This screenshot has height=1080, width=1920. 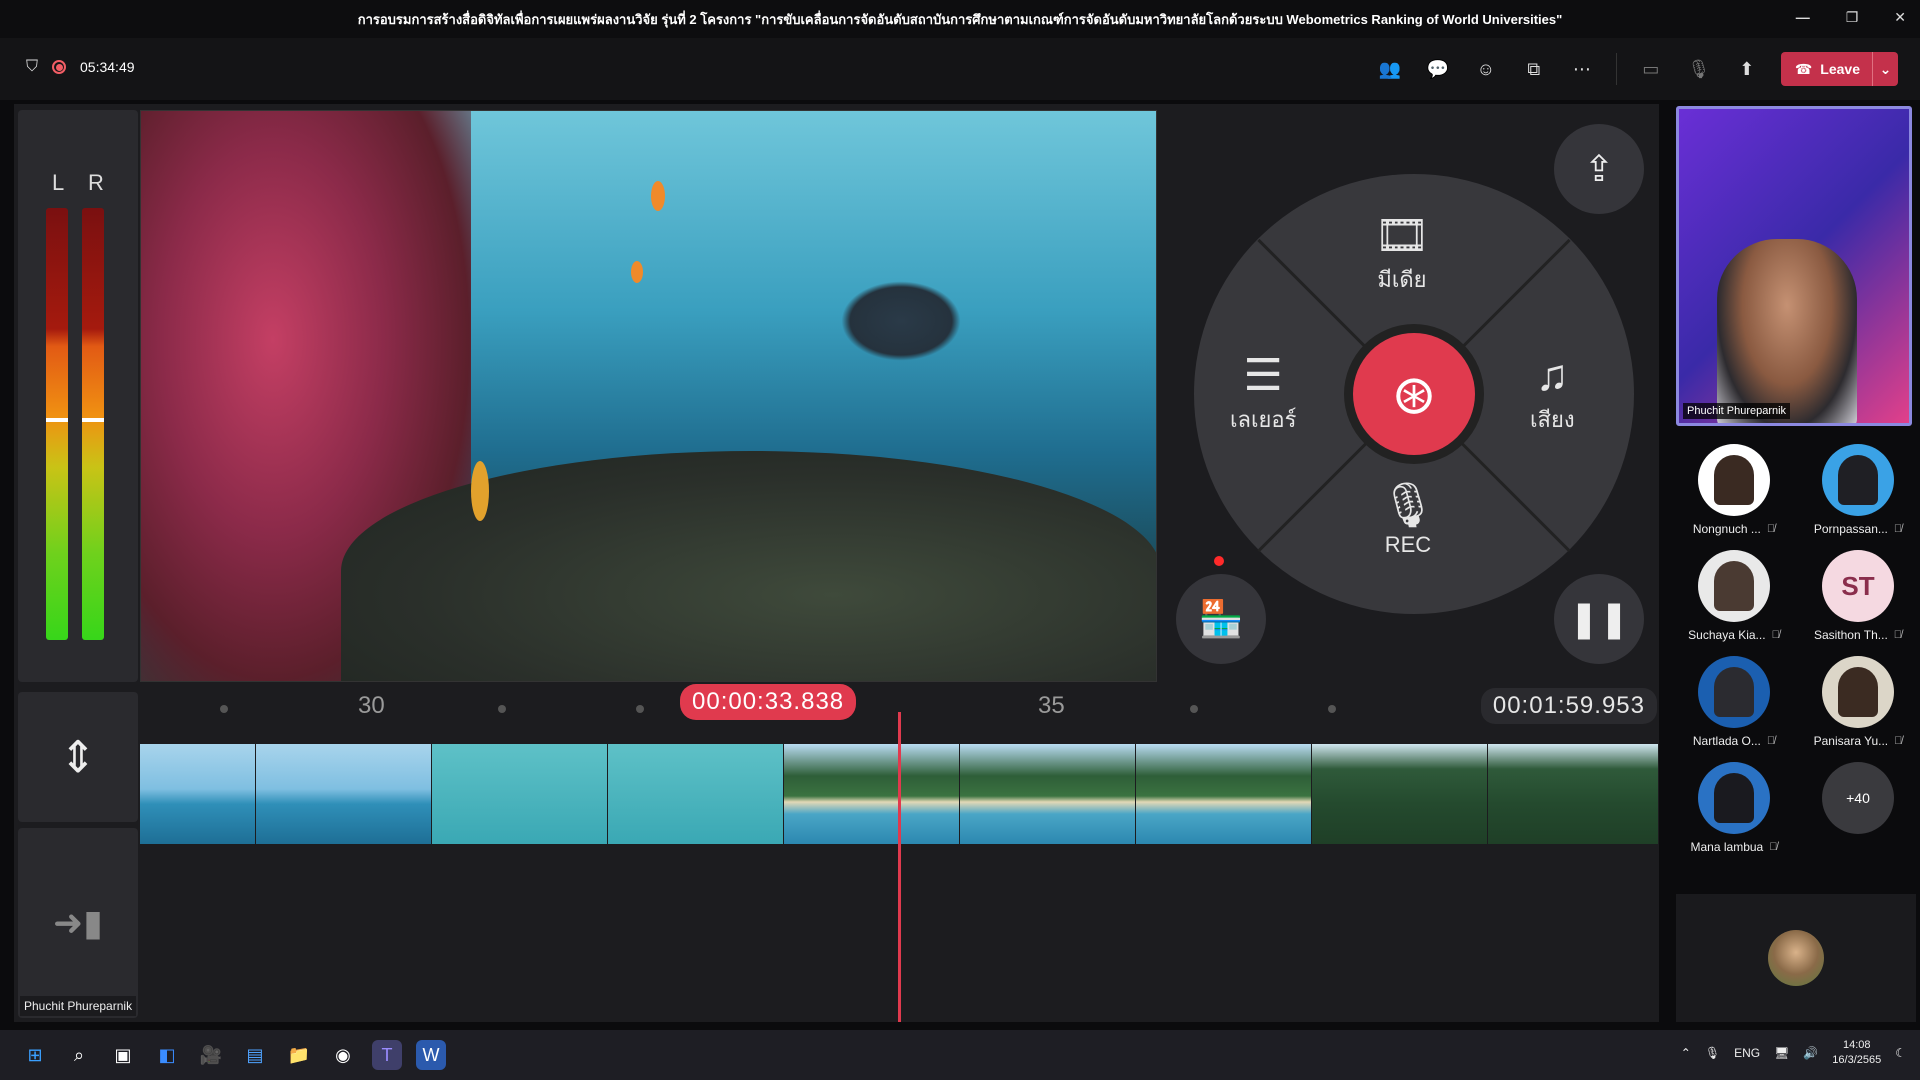 What do you see at coordinates (1900, 1053) in the screenshot?
I see `moon-icon: ☾` at bounding box center [1900, 1053].